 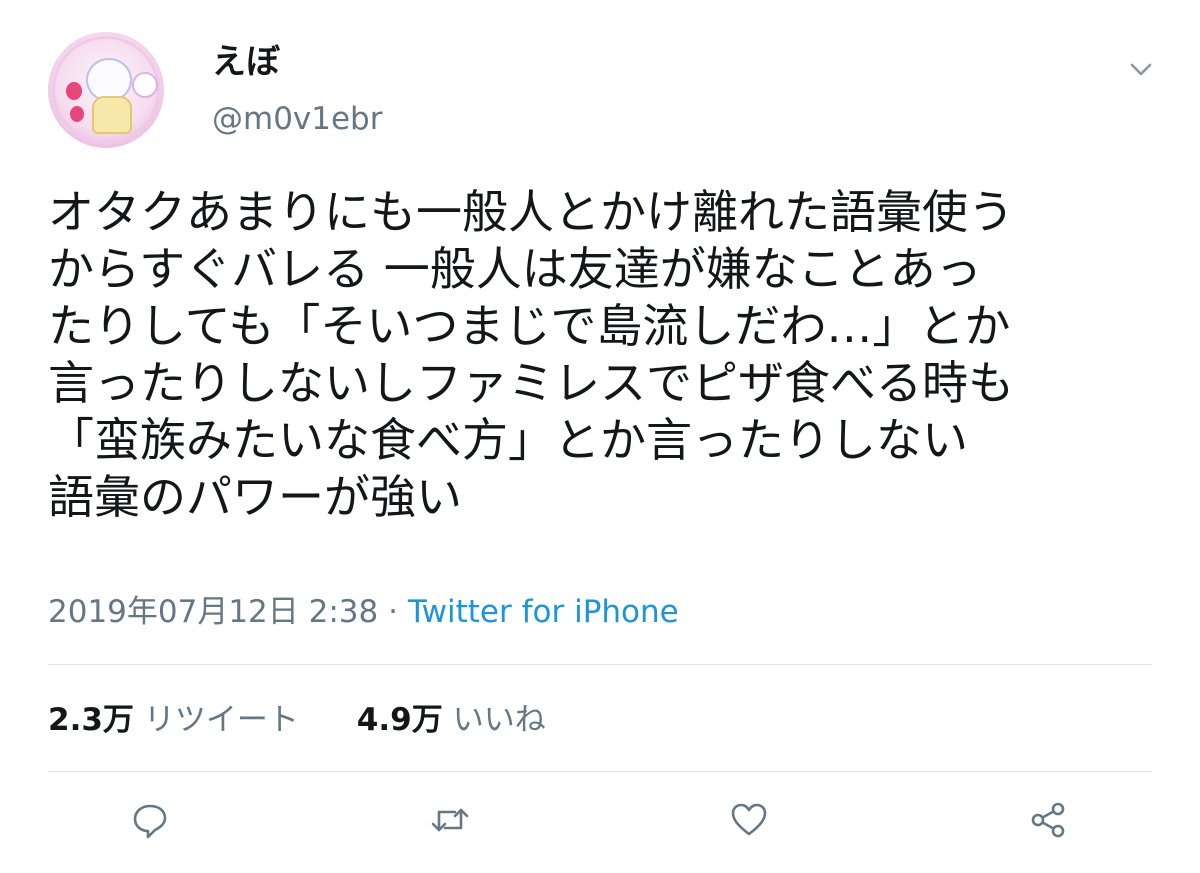 I want to click on avatar-figure-body, so click(x=112, y=115).